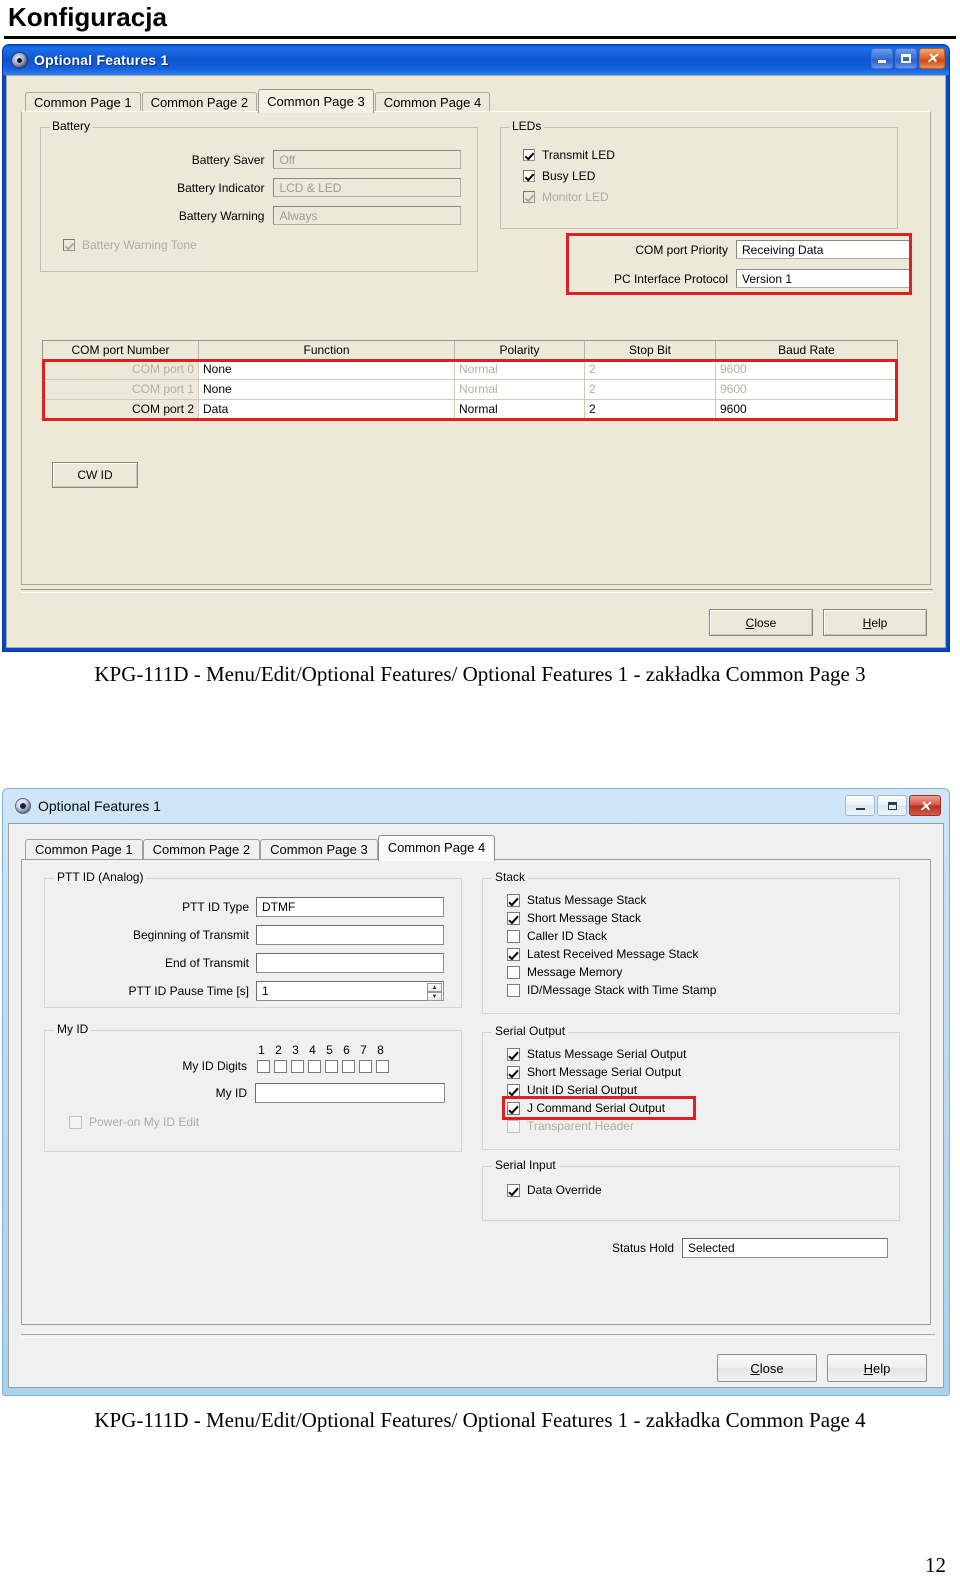 This screenshot has width=960, height=1584. I want to click on power-on-my-id-edit-checkbox, so click(75, 1122).